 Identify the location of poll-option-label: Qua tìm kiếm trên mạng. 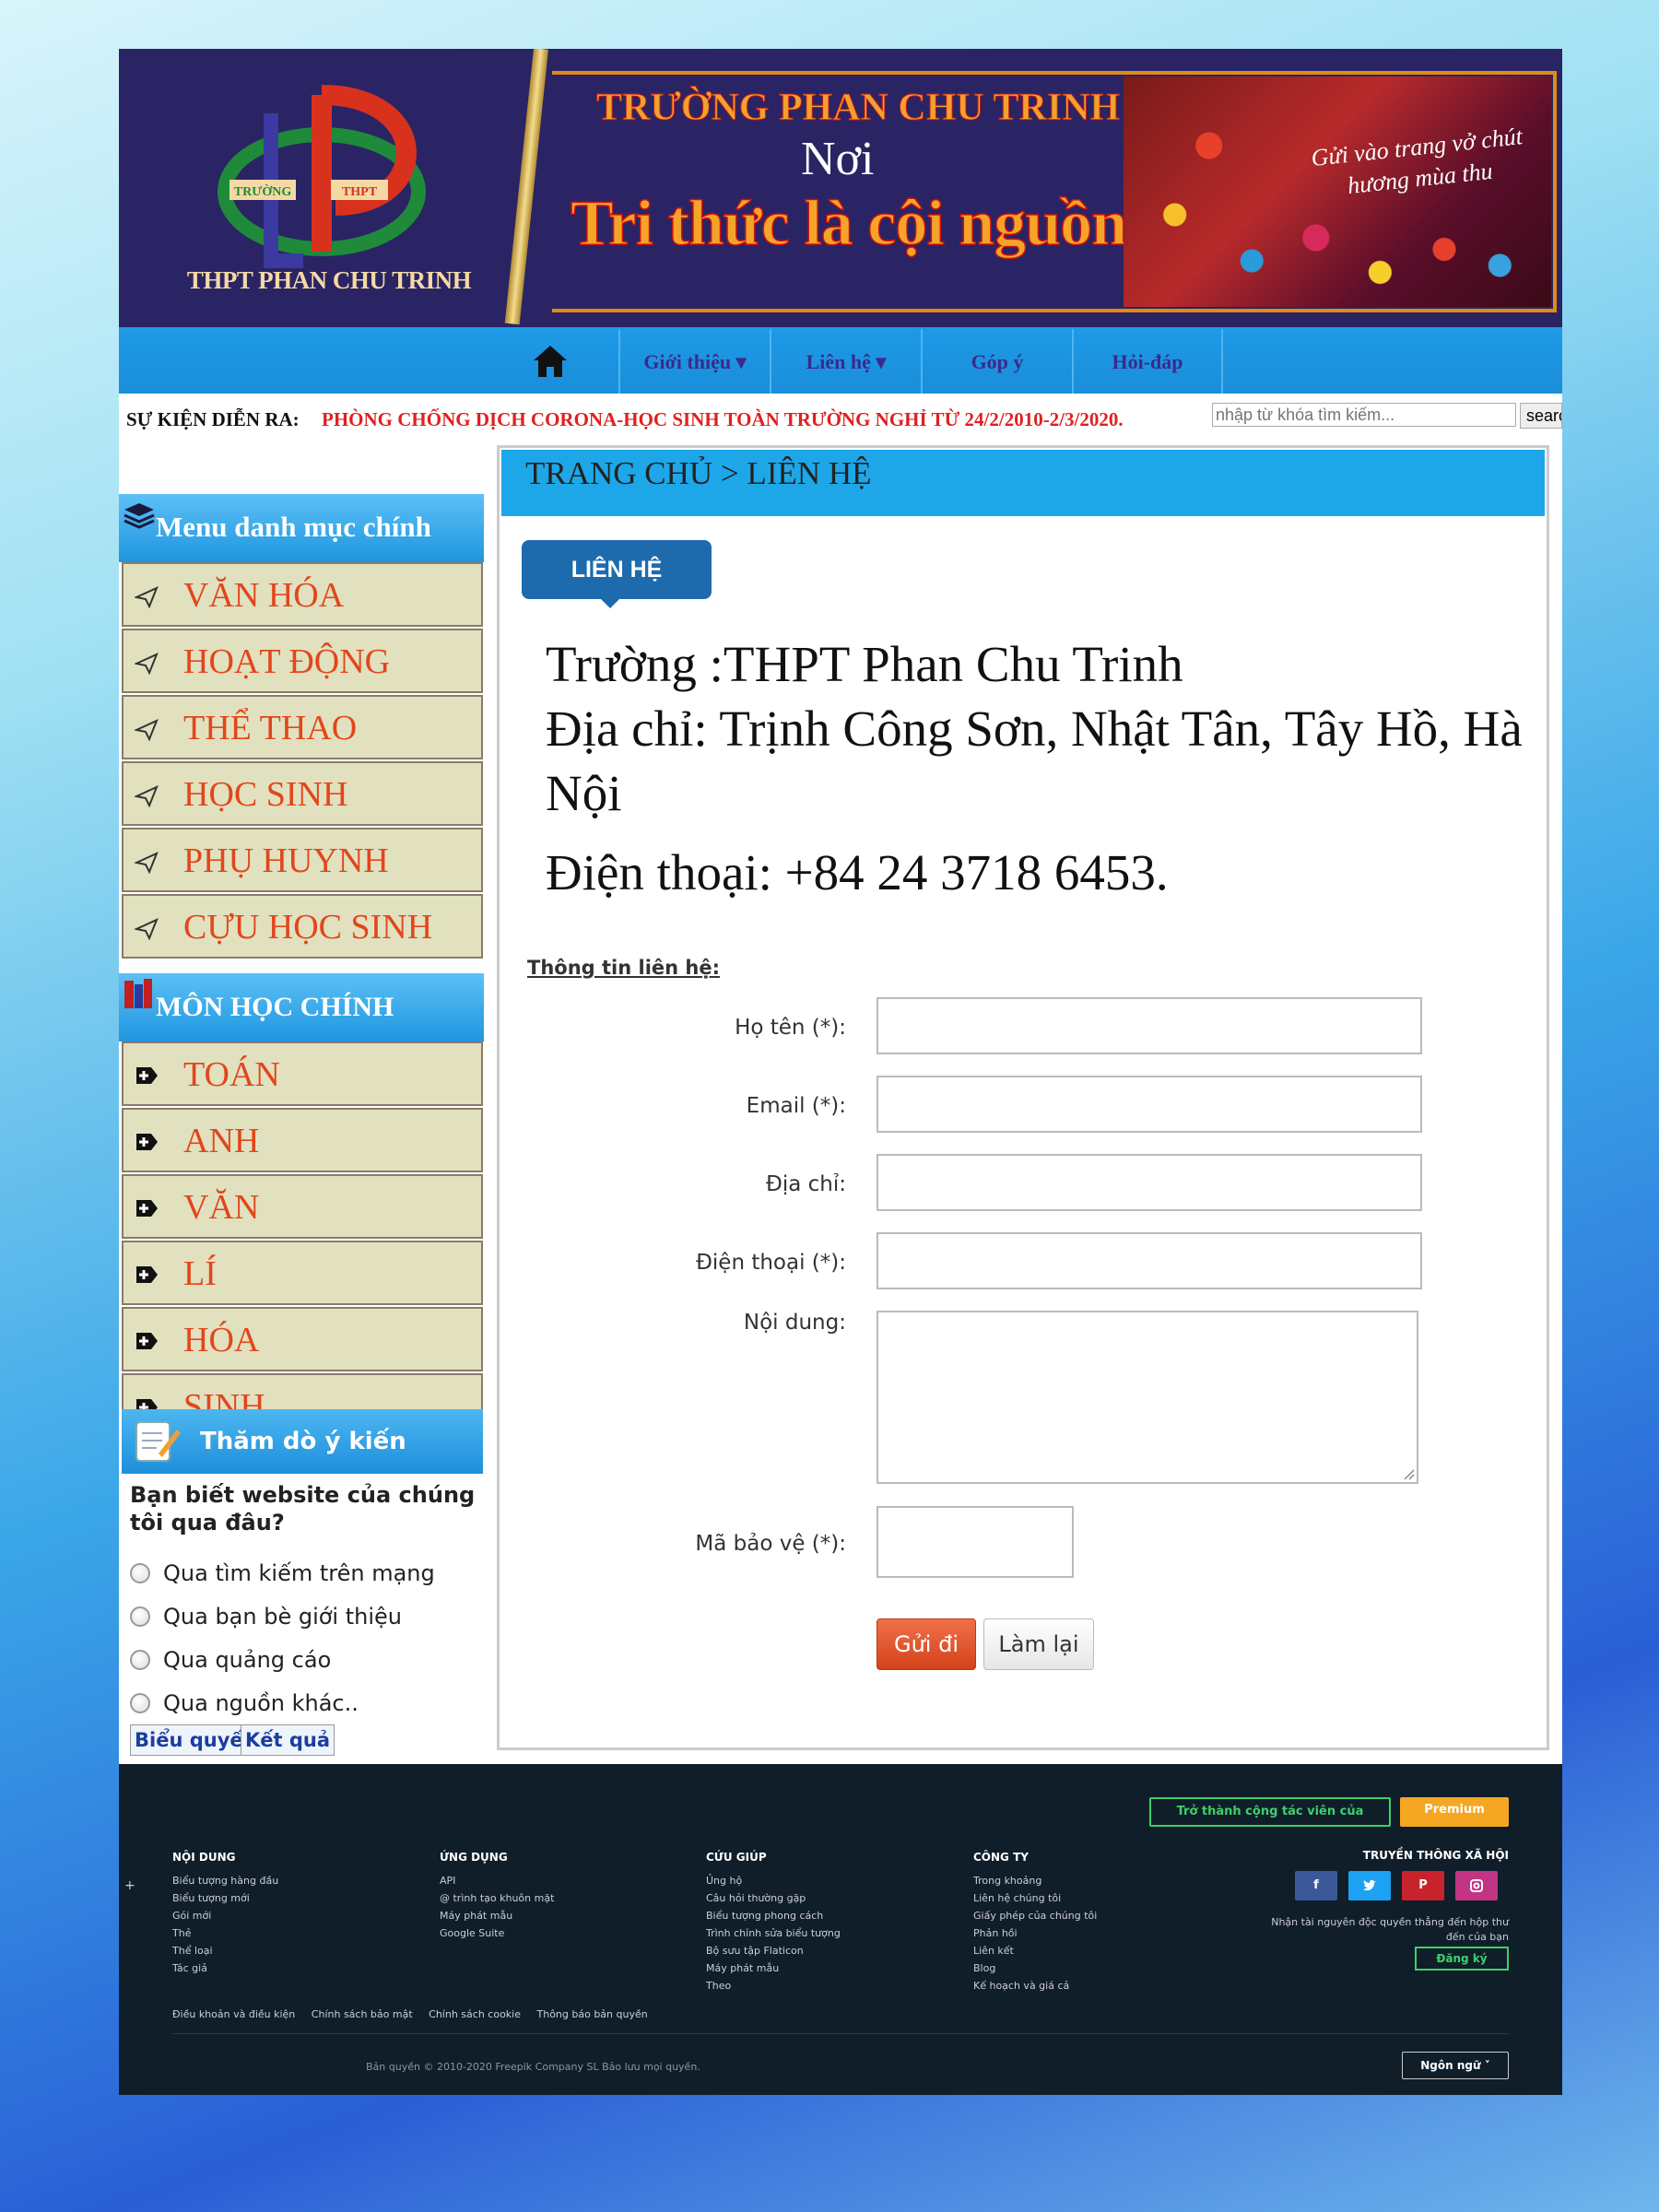
(299, 1573).